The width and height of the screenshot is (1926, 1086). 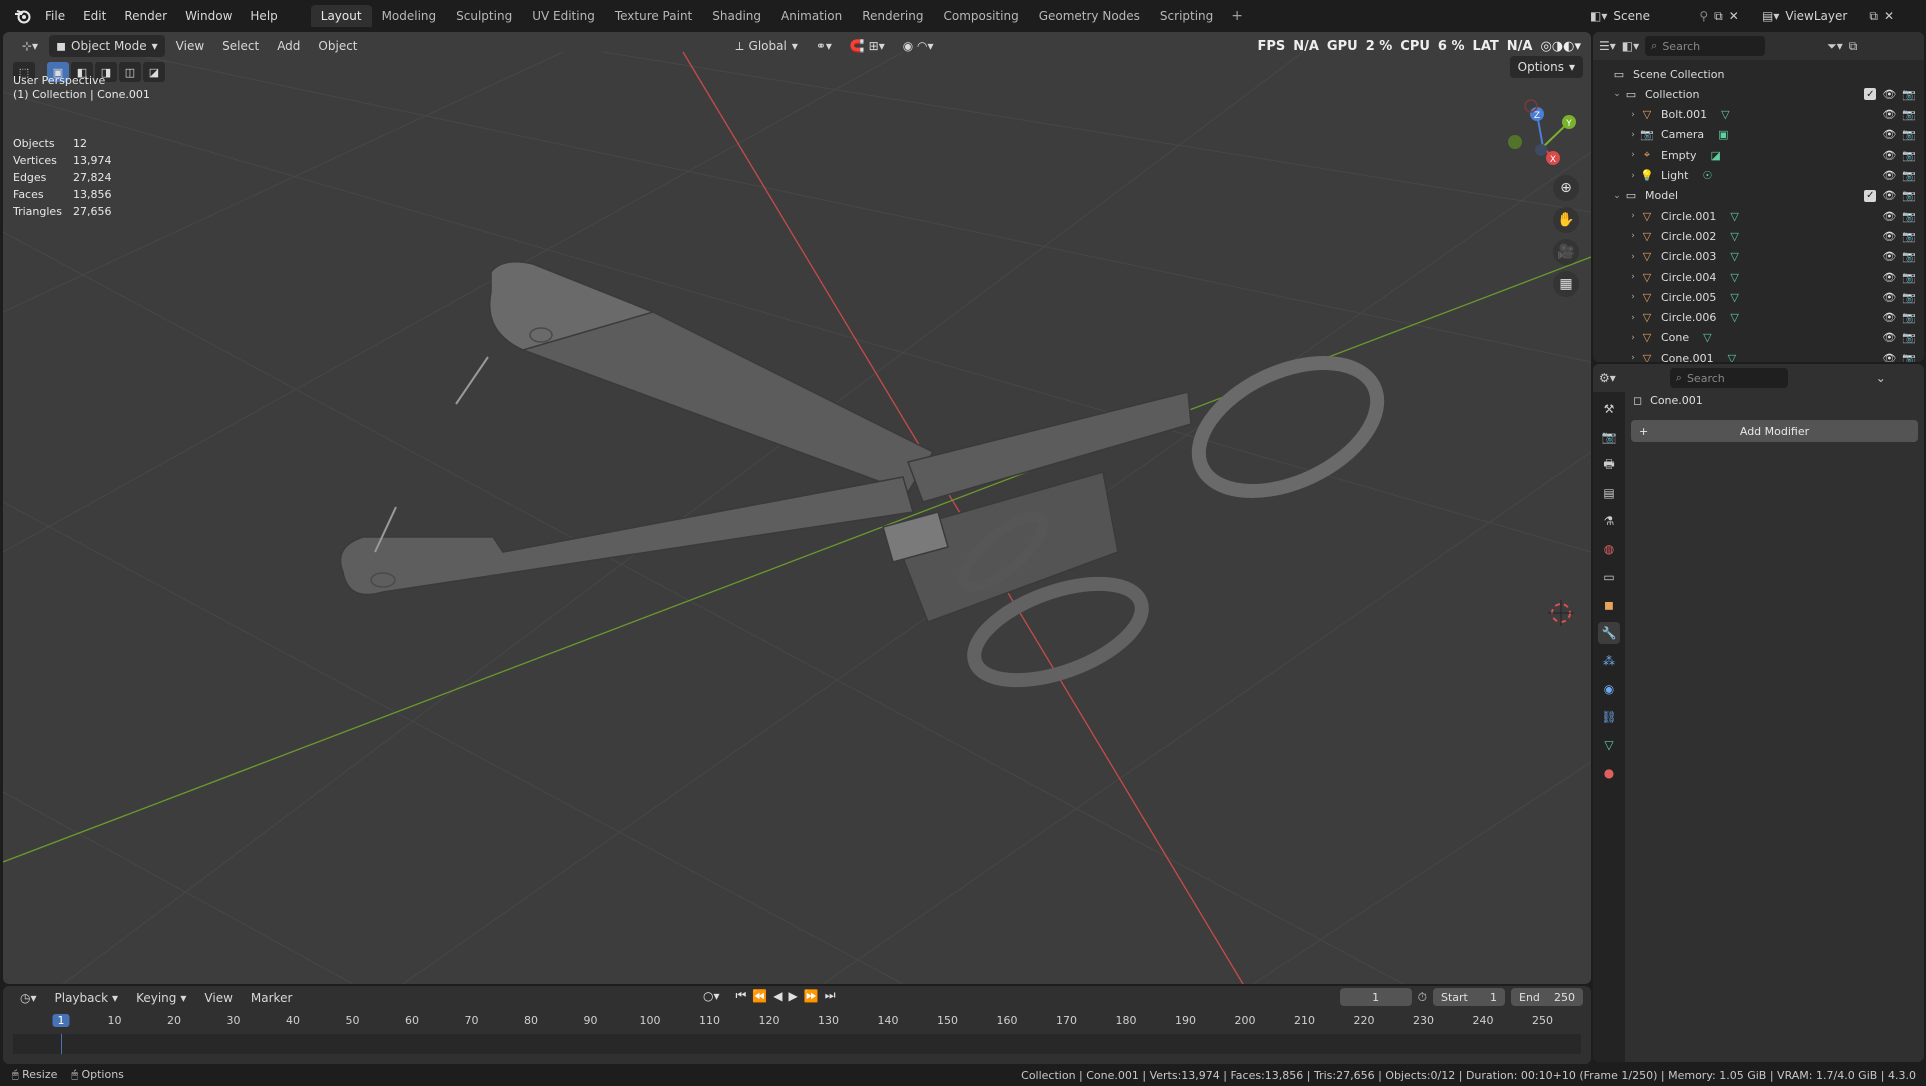 I want to click on constraints-tab-icon: ⛓, so click(x=1609, y=717).